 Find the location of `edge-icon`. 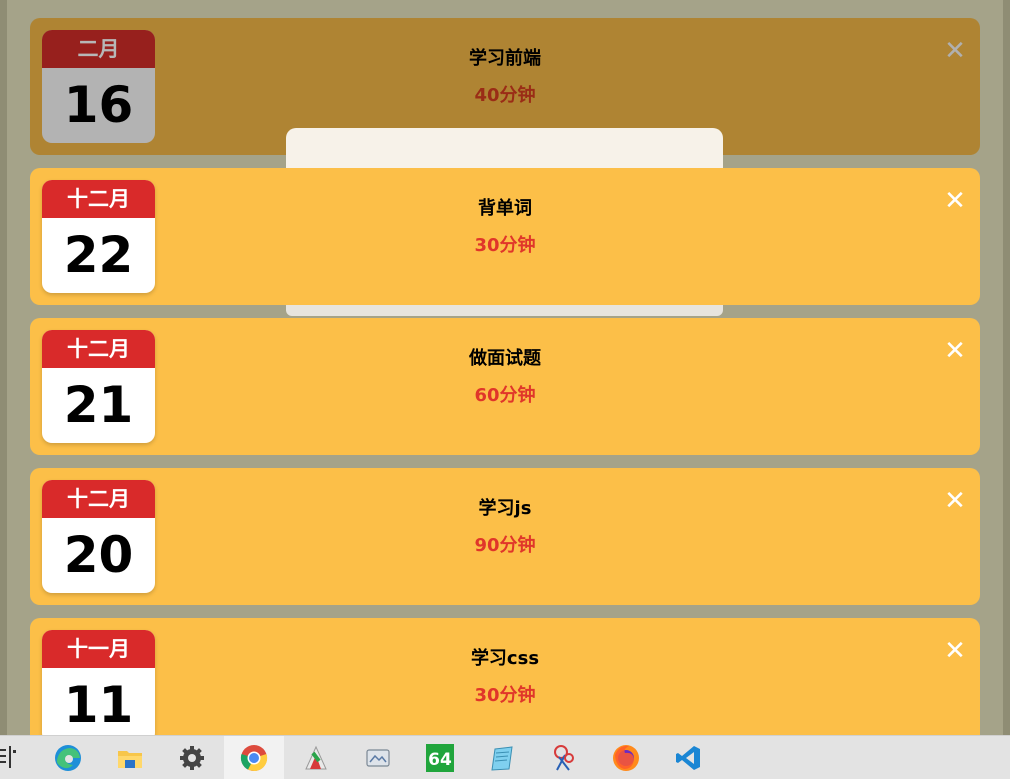

edge-icon is located at coordinates (68, 757).